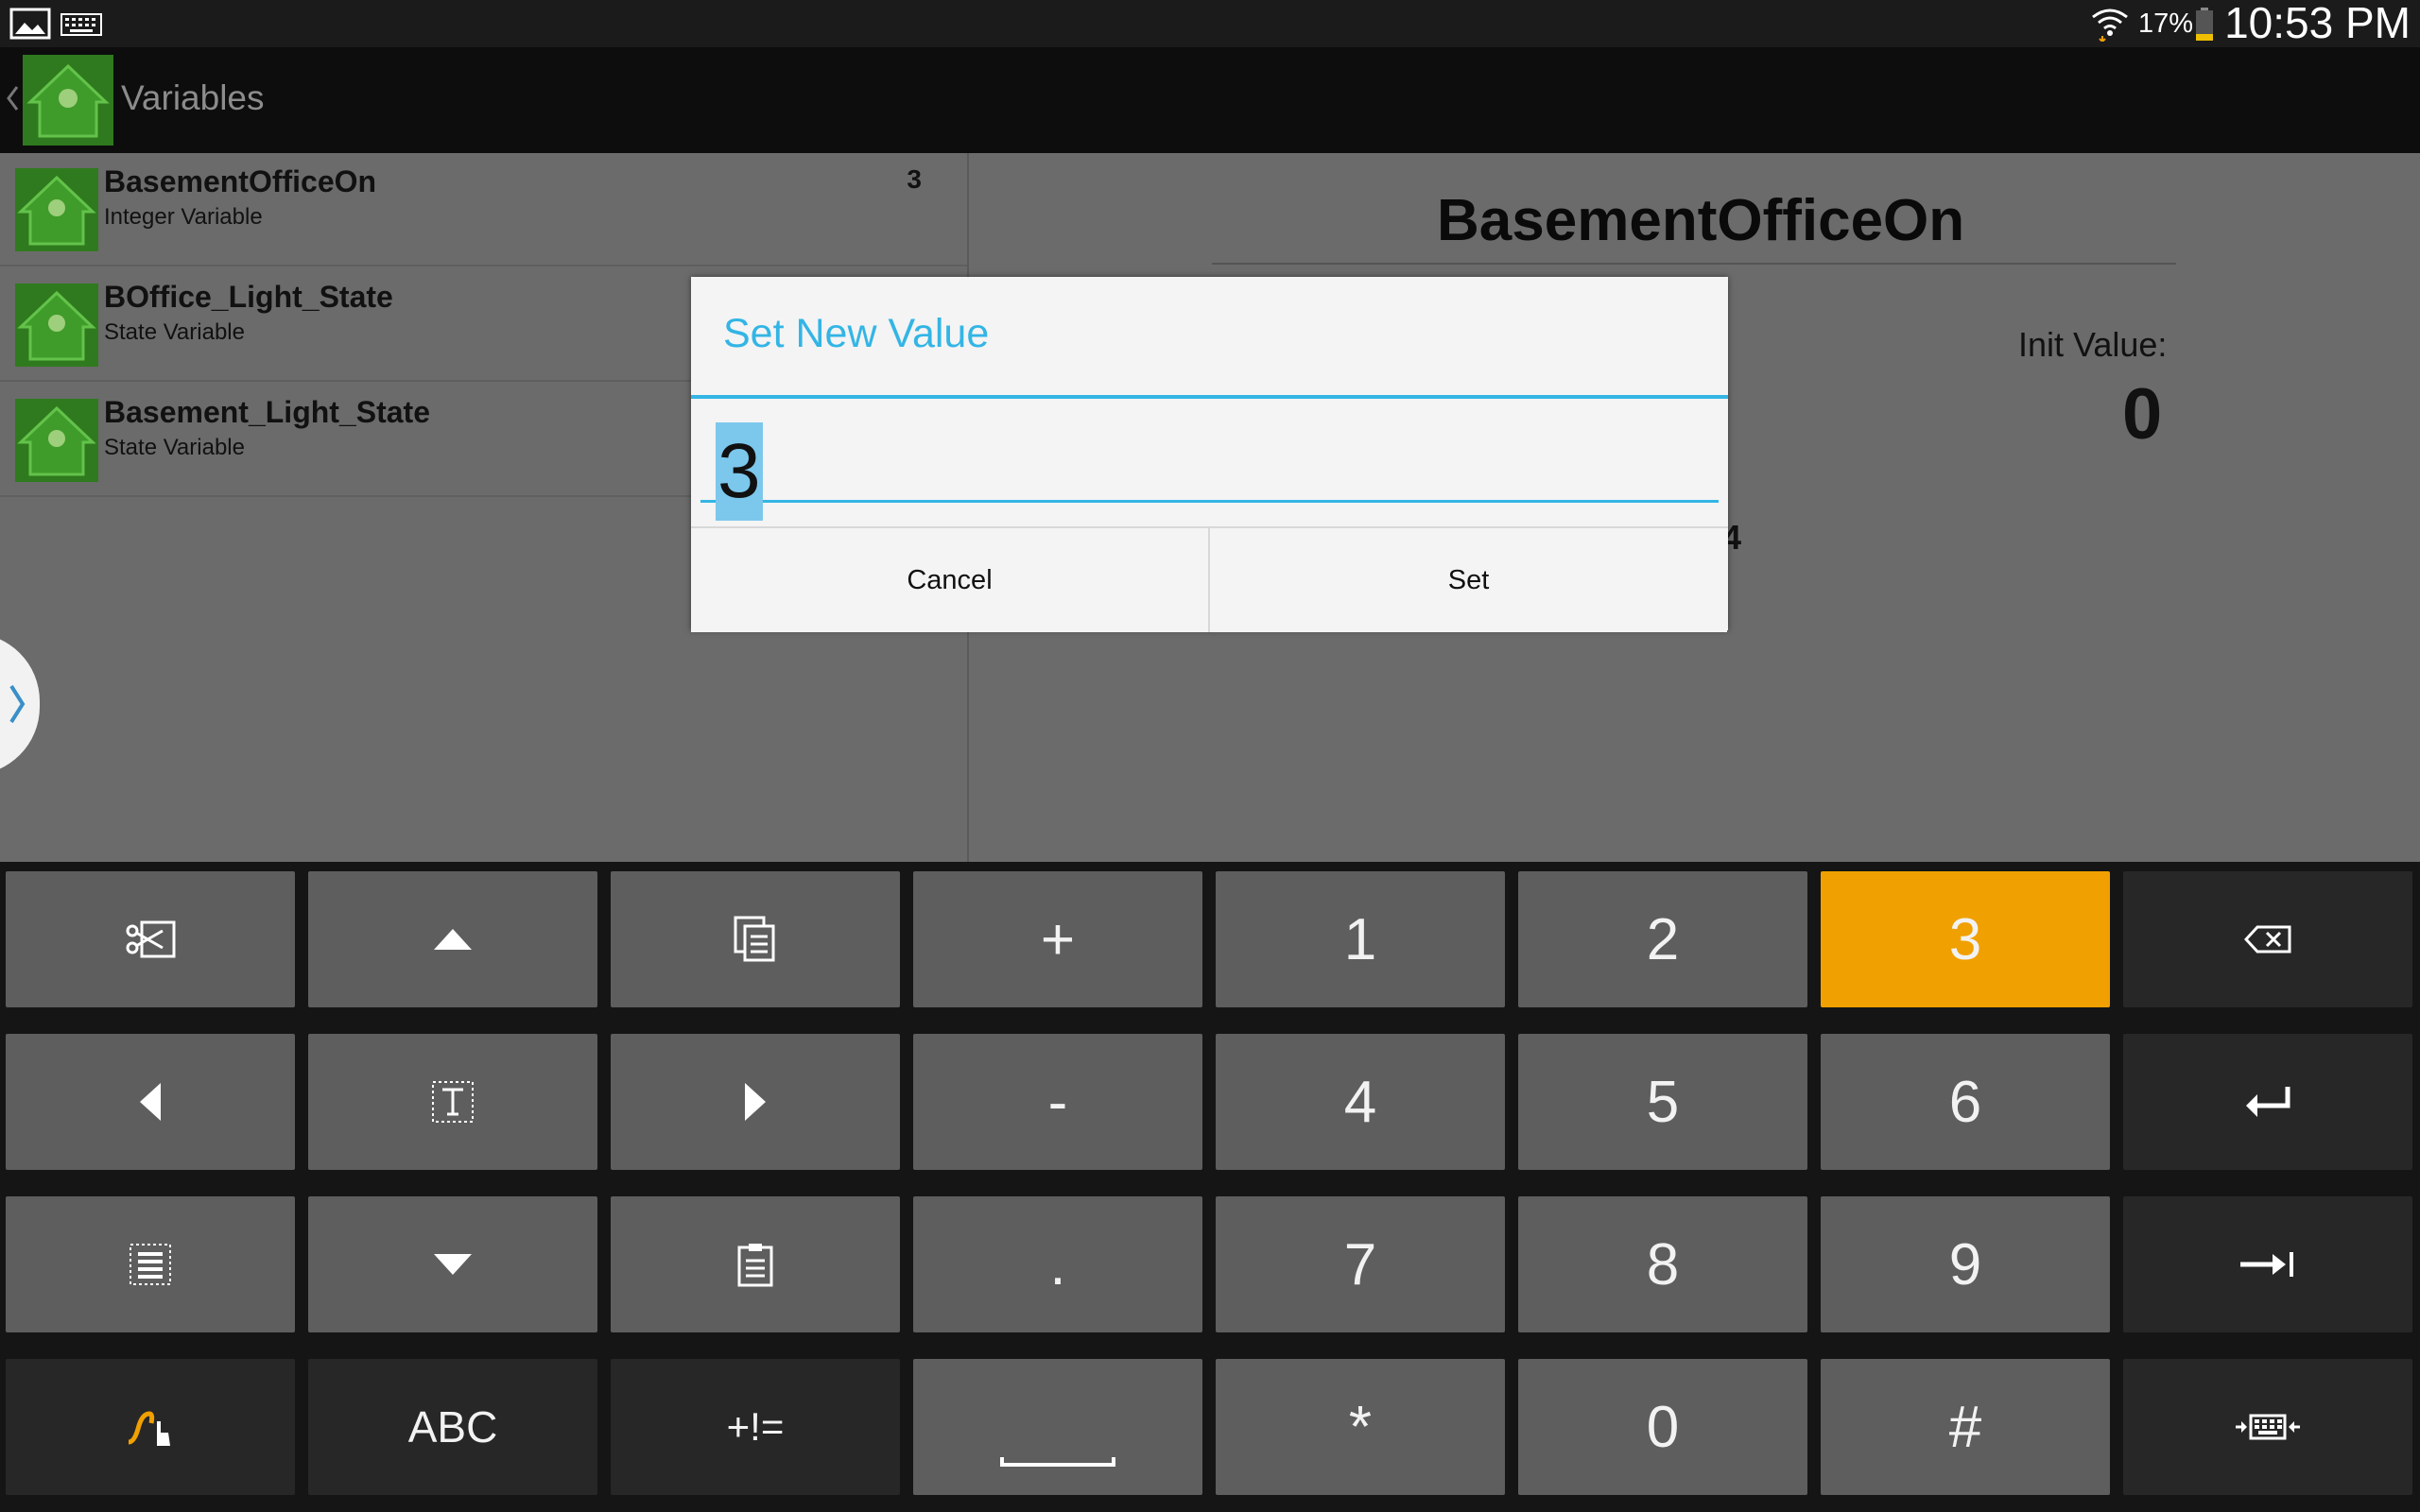 This screenshot has width=2420, height=1512. I want to click on arrow-down-icon, so click(453, 1264).